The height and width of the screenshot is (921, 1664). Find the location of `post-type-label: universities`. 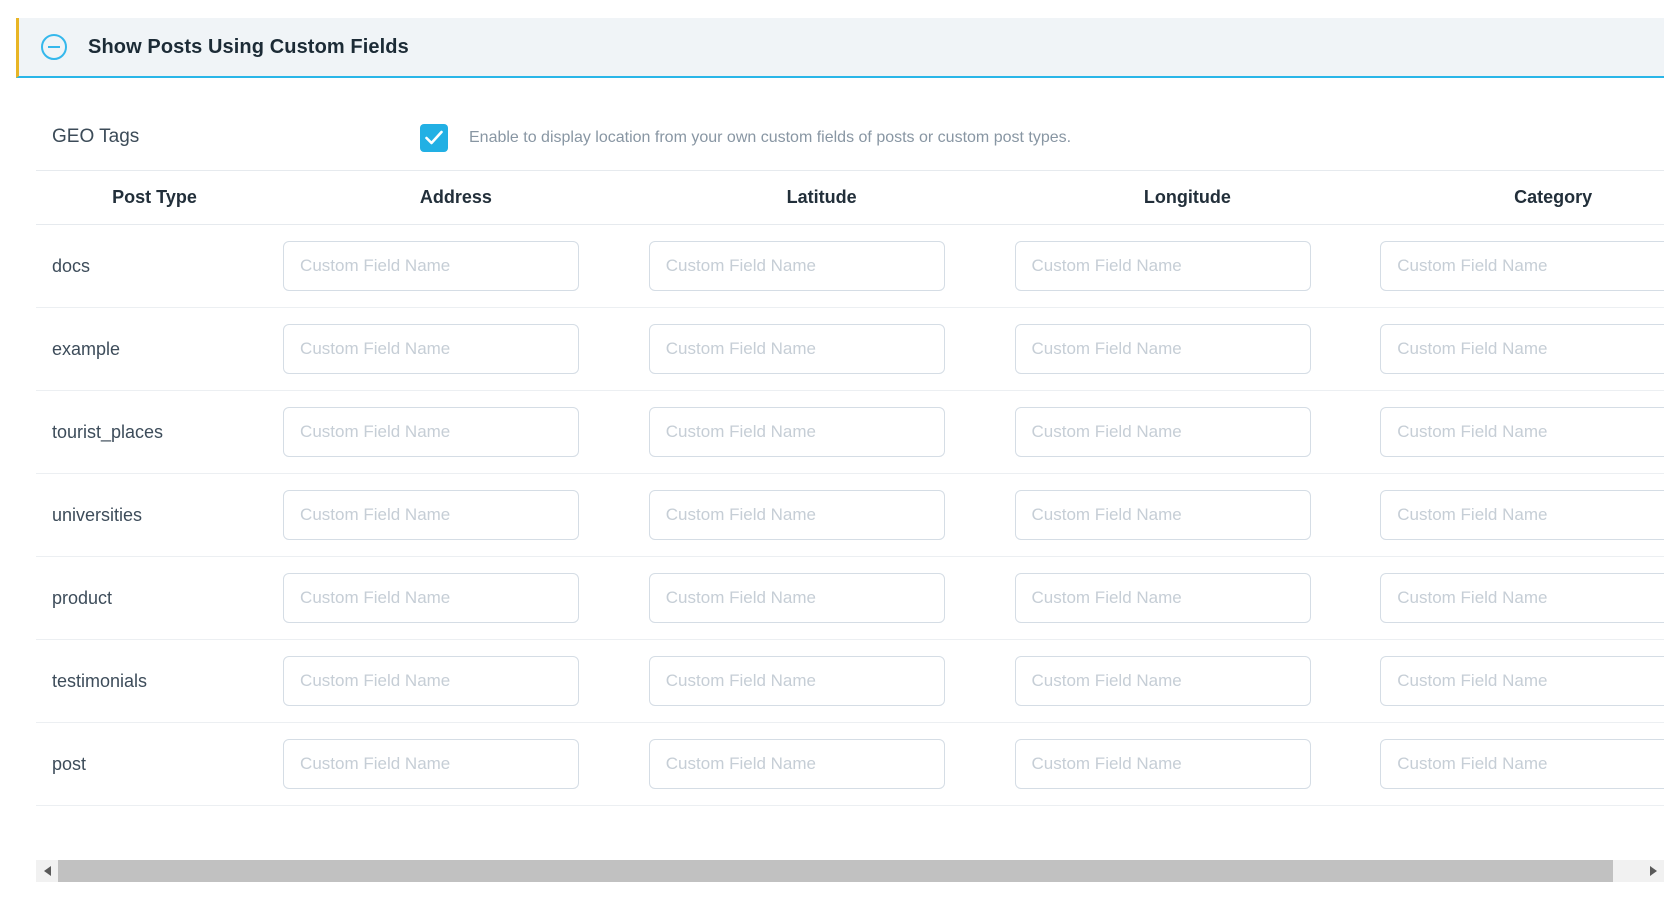

post-type-label: universities is located at coordinates (155, 515).